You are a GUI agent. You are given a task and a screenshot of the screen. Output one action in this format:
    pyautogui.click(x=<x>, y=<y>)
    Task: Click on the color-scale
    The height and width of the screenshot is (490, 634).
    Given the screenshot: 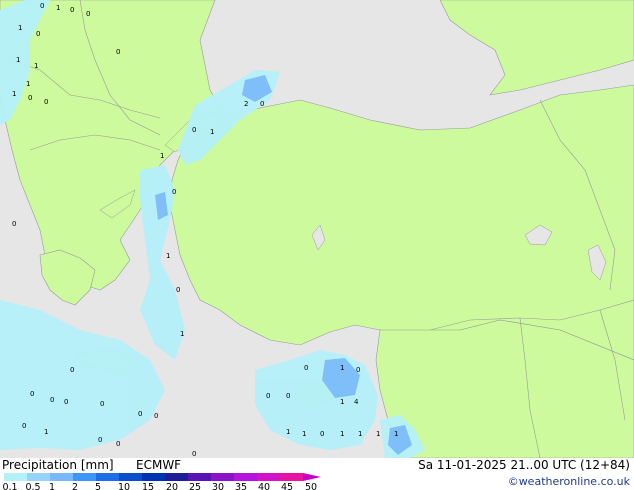 What is the action you would take?
    pyautogui.click(x=162, y=477)
    